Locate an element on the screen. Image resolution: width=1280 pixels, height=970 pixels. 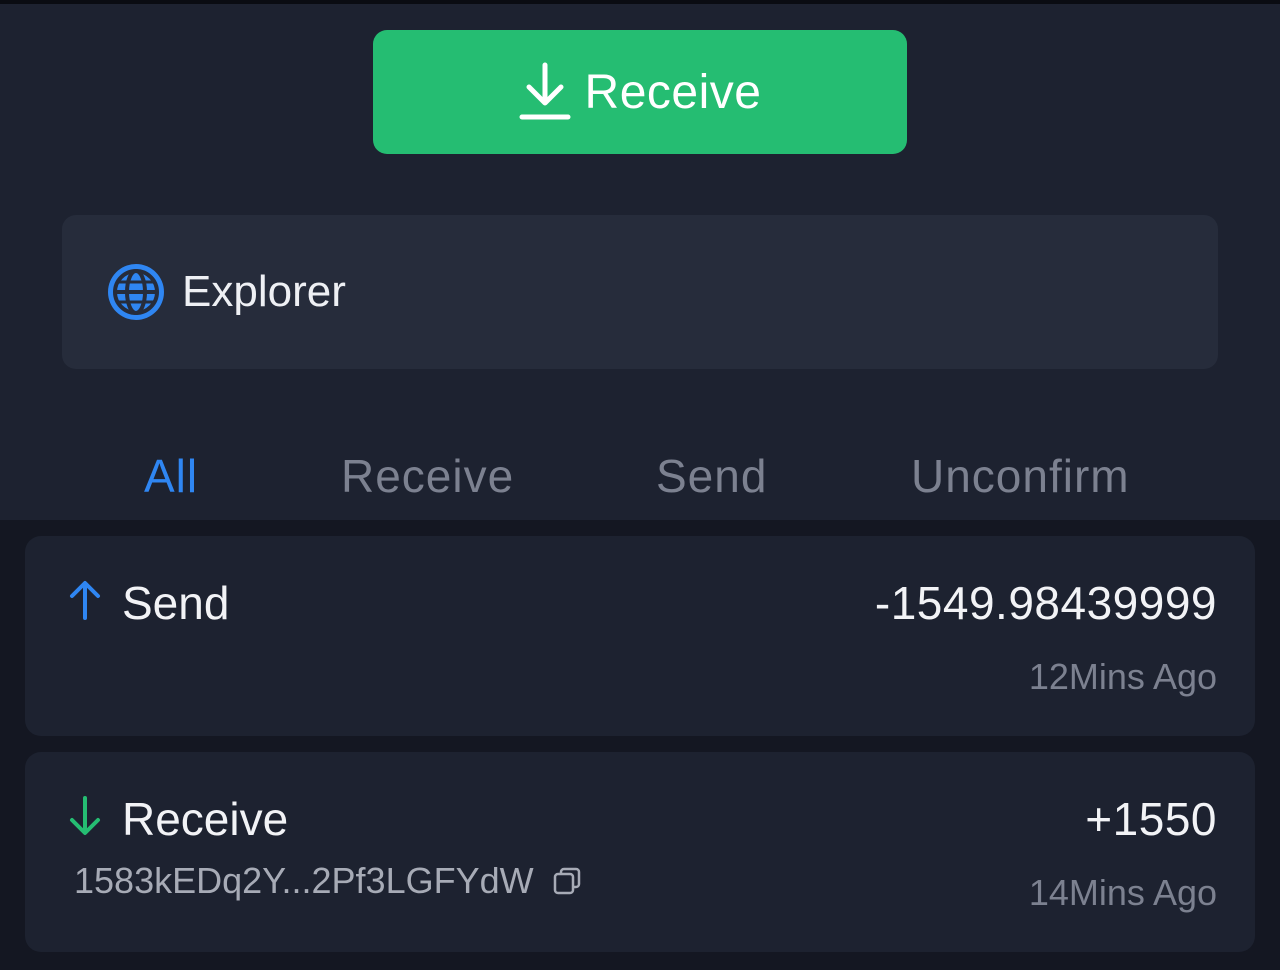
copy-icon is located at coordinates (567, 881).